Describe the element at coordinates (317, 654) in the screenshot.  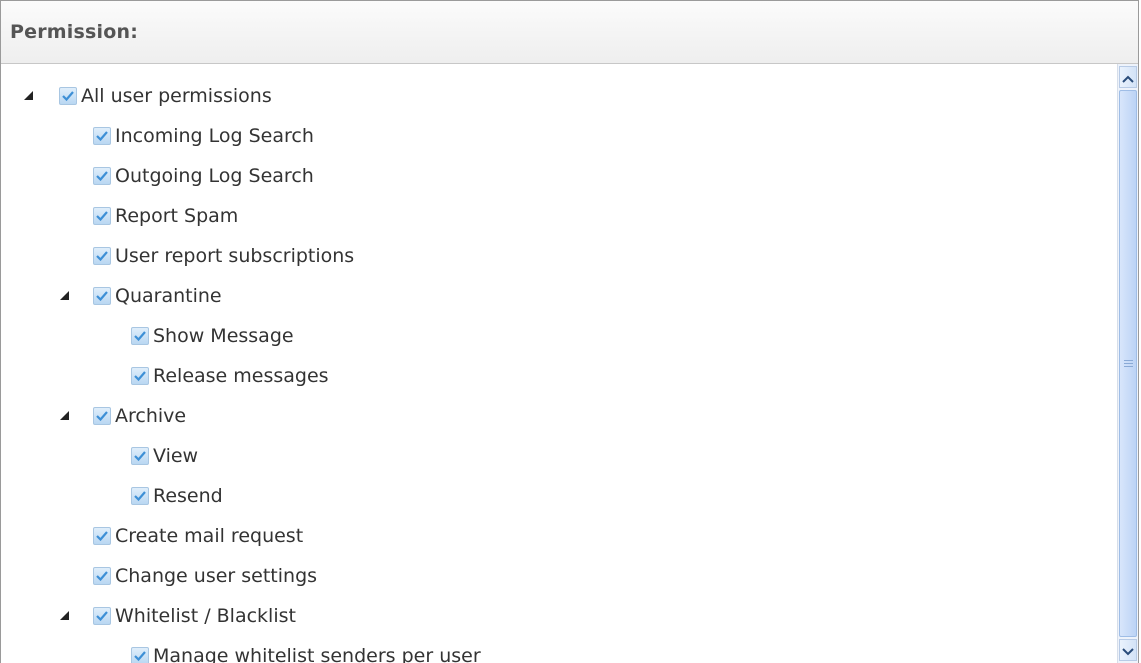
I see `tree-label: Manage whitelist senders per user` at that location.